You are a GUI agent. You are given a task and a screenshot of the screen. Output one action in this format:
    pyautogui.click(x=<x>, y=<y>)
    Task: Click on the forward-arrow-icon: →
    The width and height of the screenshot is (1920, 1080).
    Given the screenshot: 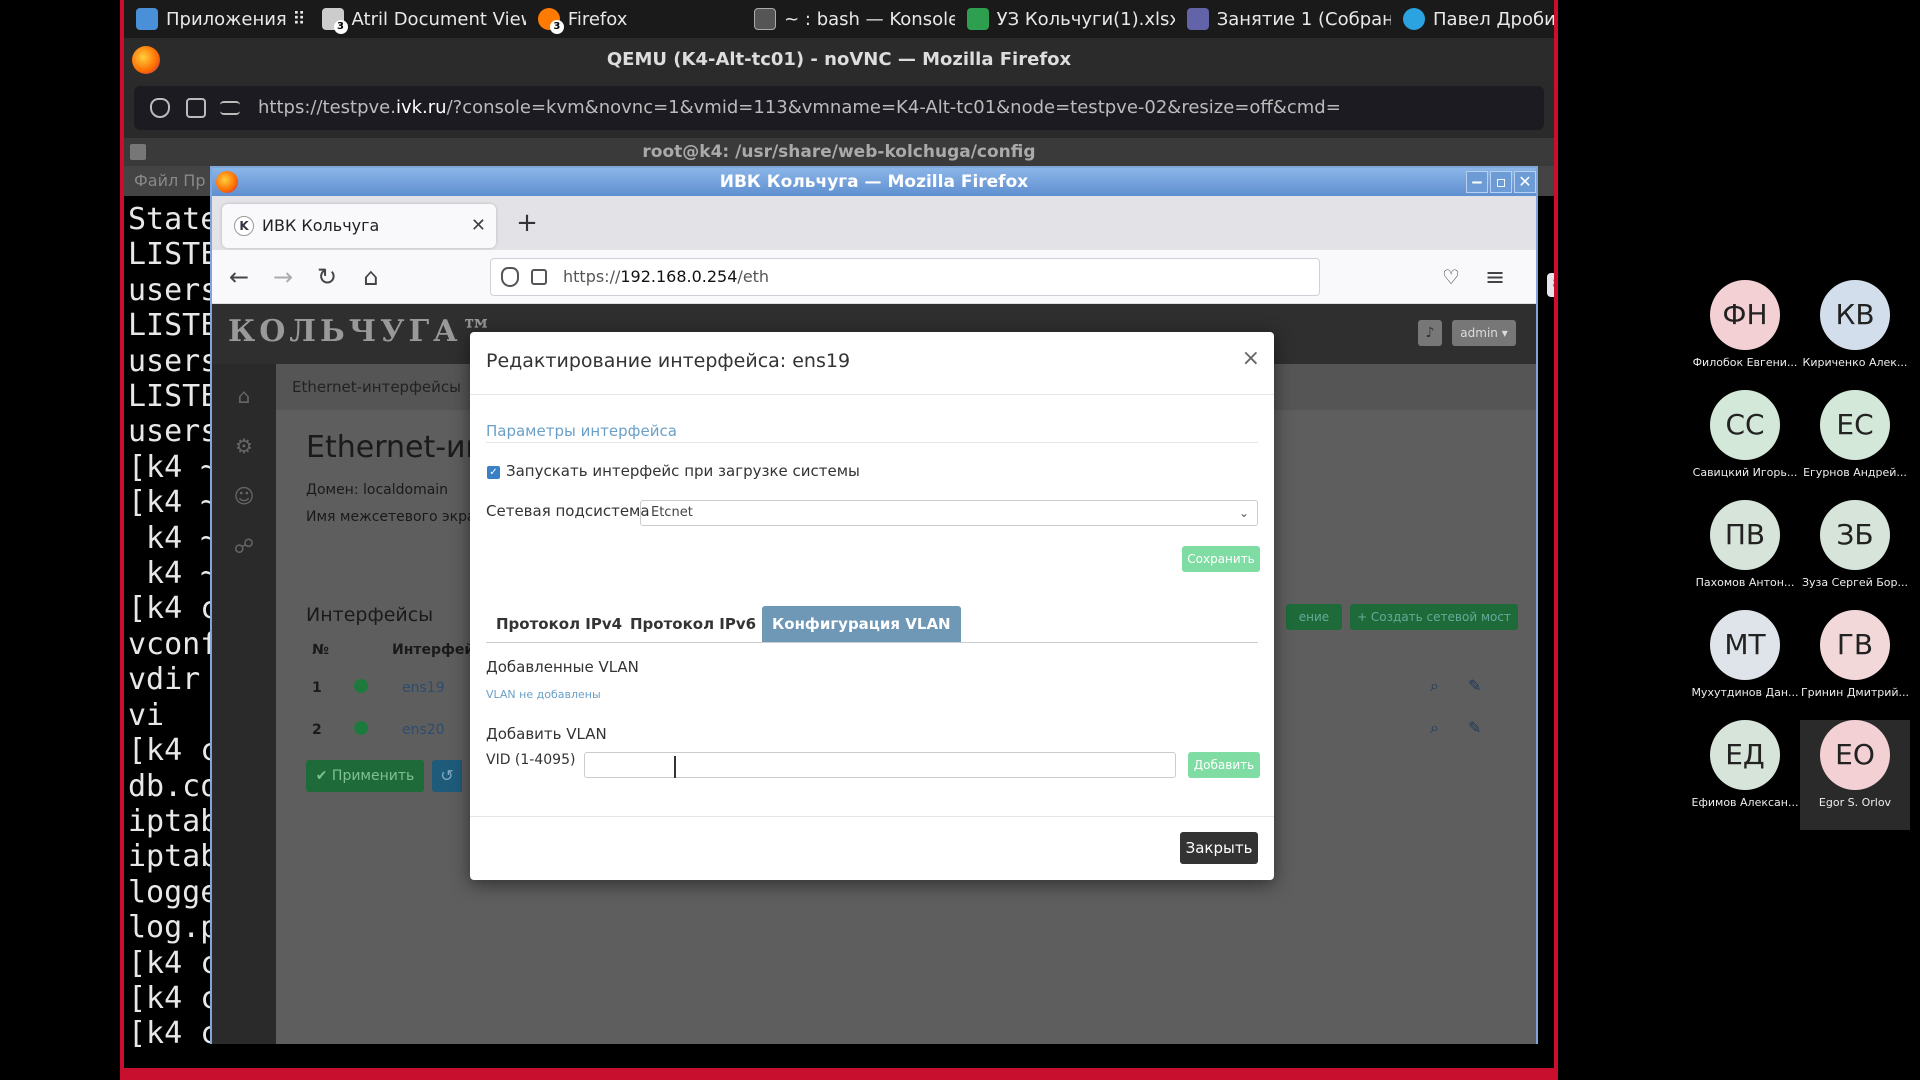 What is the action you would take?
    pyautogui.click(x=283, y=277)
    